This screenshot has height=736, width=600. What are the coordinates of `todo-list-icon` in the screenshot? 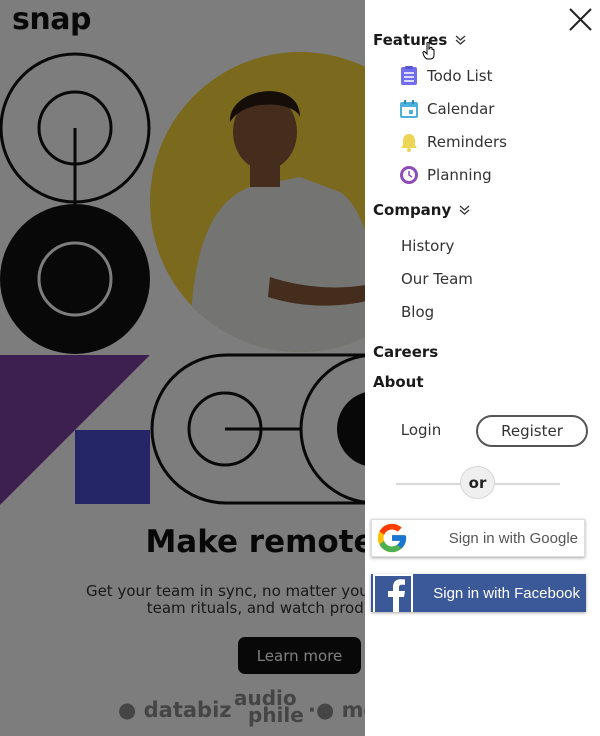 It's located at (409, 75).